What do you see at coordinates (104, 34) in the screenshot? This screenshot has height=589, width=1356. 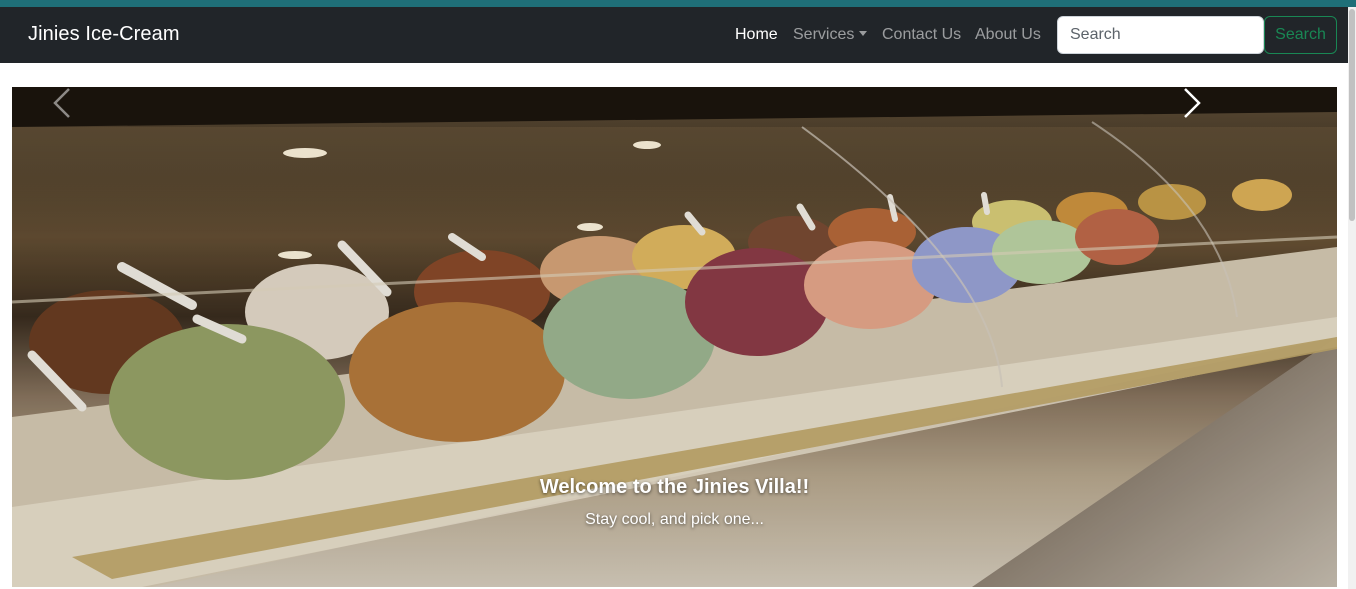 I see `brand-link: Jinies Ice-Cream` at bounding box center [104, 34].